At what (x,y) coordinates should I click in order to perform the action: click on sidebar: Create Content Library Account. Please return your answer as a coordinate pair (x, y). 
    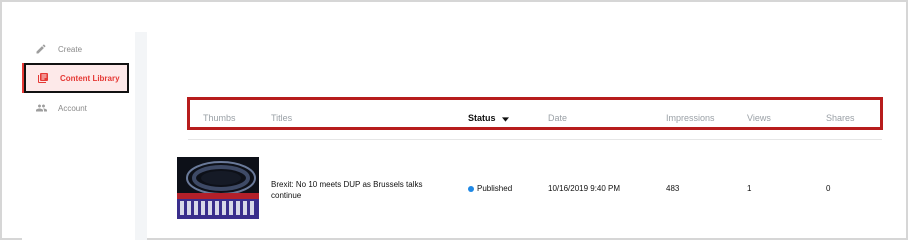
    Looking at the image, I should click on (78, 136).